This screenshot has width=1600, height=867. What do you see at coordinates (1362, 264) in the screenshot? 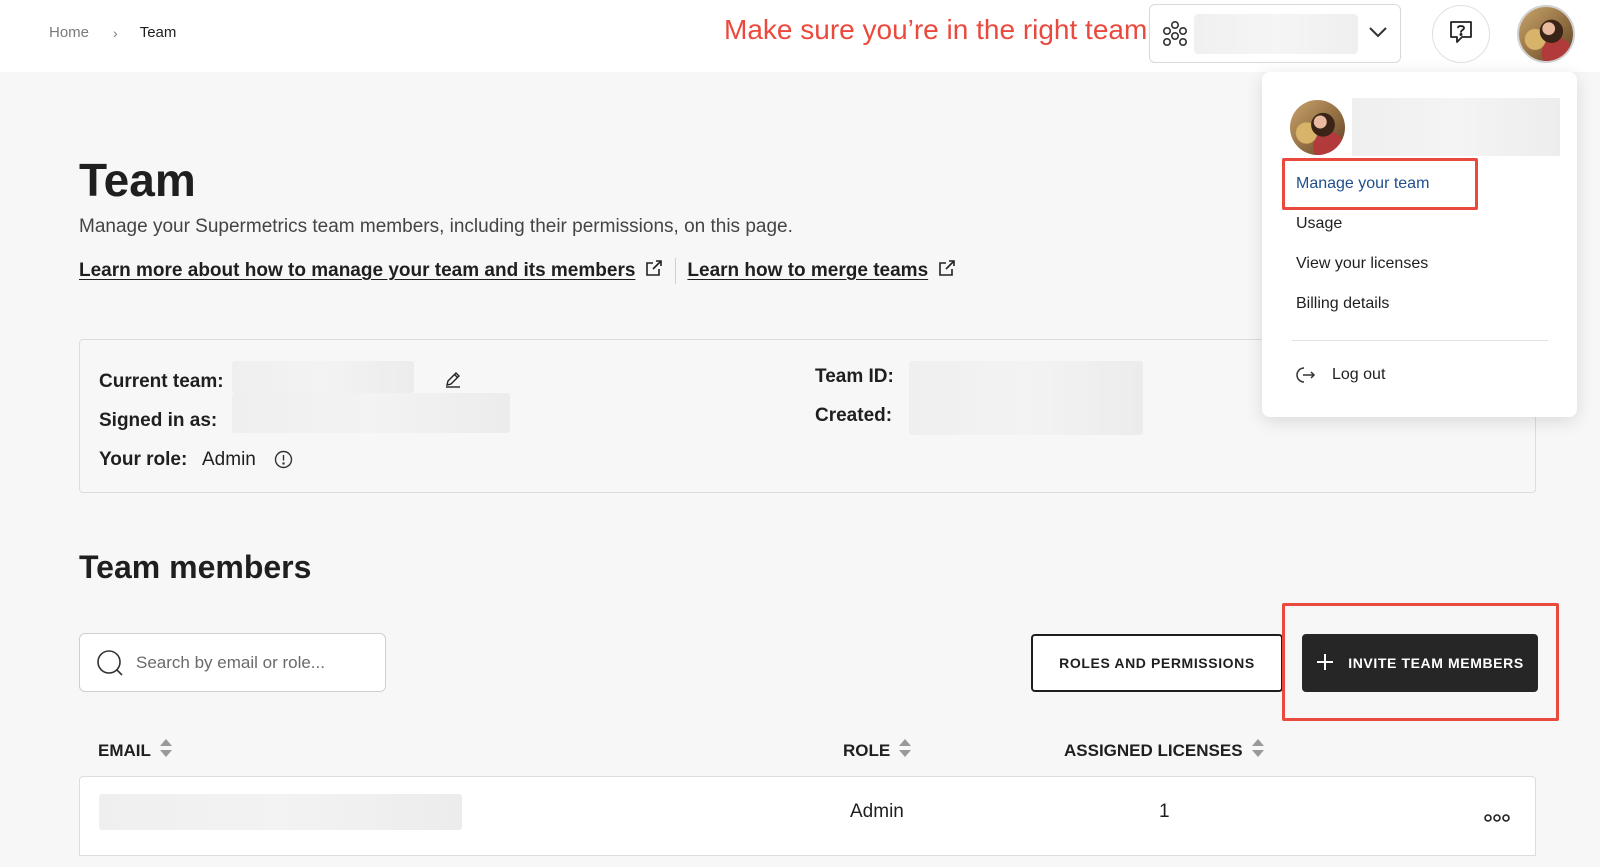
I see `menu-item-view-licenses: View your licenses` at bounding box center [1362, 264].